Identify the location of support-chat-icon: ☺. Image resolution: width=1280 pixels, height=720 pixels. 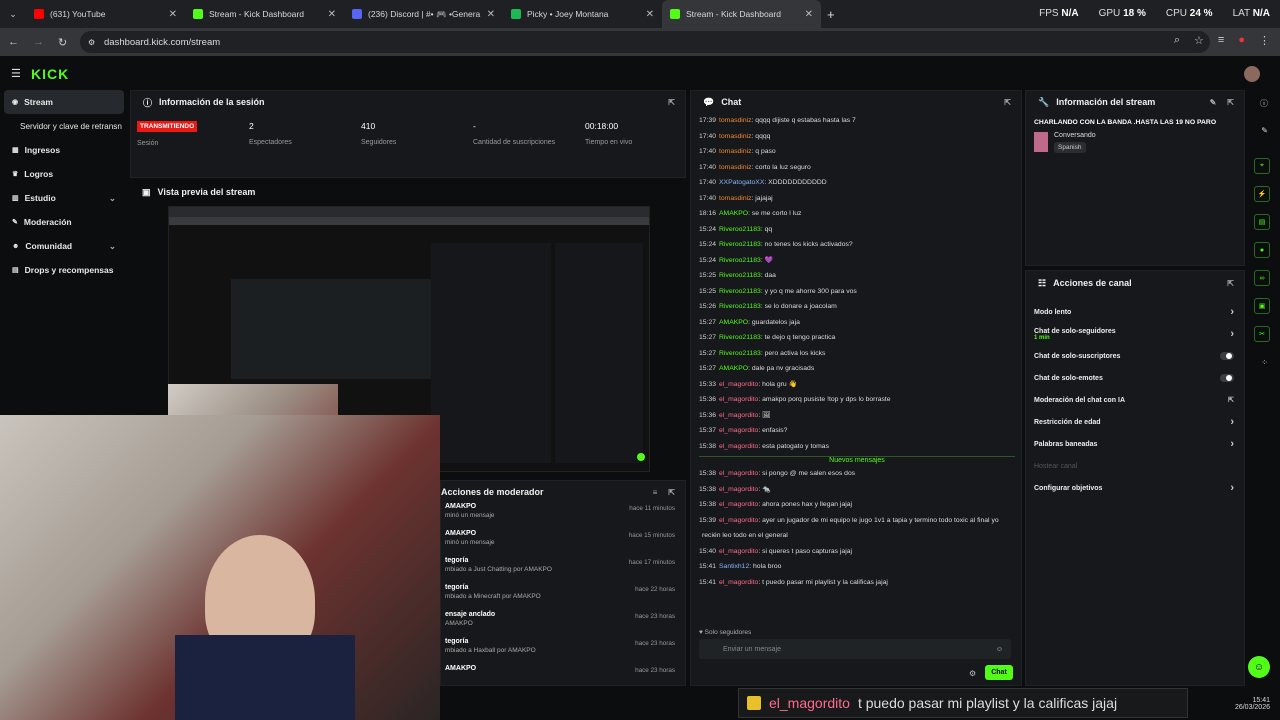
(1259, 667).